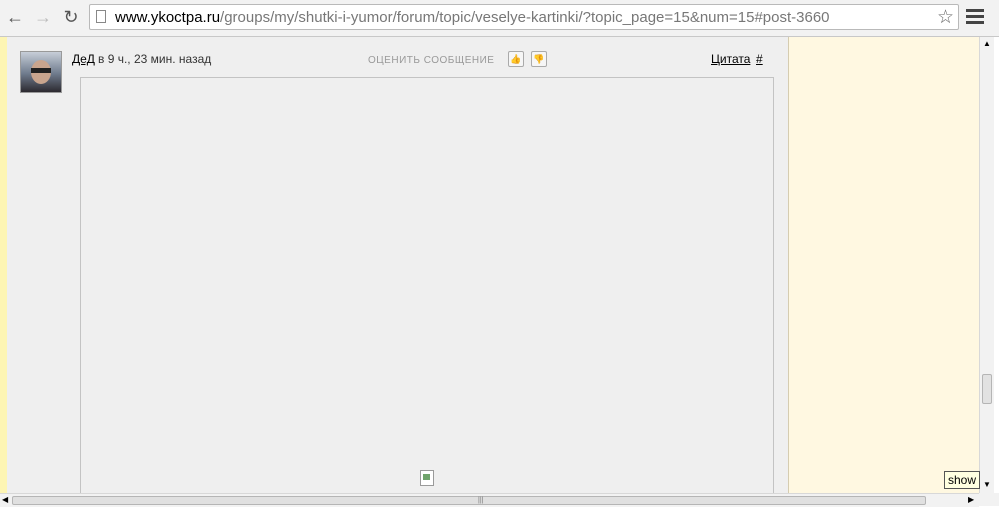  I want to click on scroll-up-icon: ▲, so click(987, 44).